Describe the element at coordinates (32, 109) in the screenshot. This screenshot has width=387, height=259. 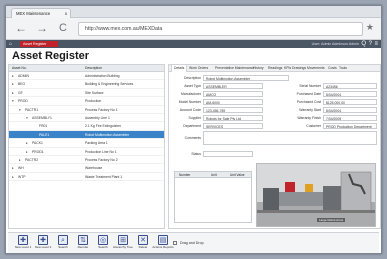
I see `tree-row-code: PACTR1` at that location.